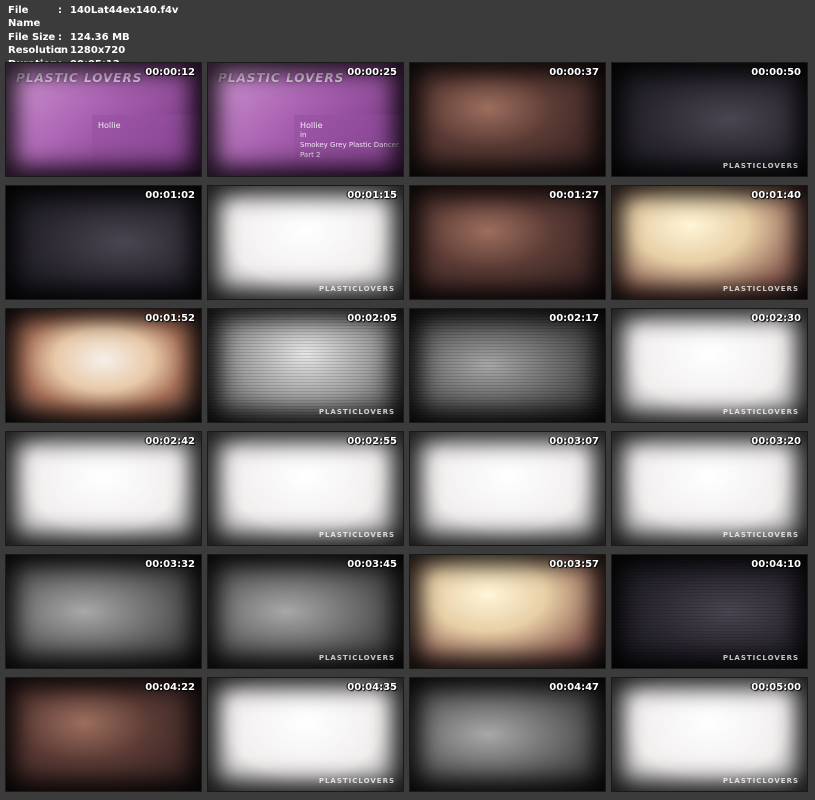 Image resolution: width=815 pixels, height=800 pixels. What do you see at coordinates (349, 145) in the screenshot?
I see `title-panel-text: Smokey Grey Plastic Dancer` at bounding box center [349, 145].